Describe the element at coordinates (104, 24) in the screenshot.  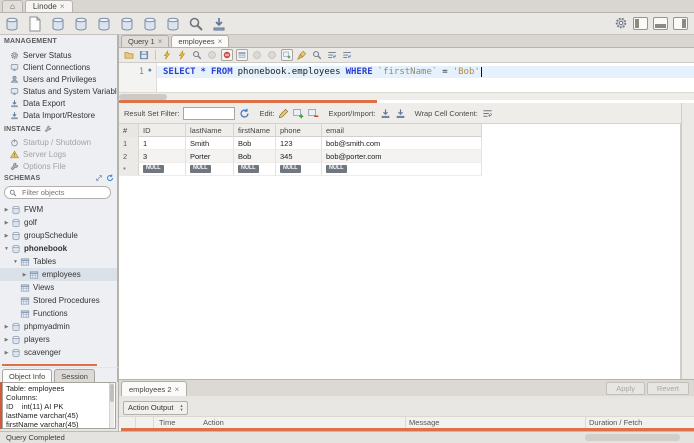
I see `create-table-icon` at that location.